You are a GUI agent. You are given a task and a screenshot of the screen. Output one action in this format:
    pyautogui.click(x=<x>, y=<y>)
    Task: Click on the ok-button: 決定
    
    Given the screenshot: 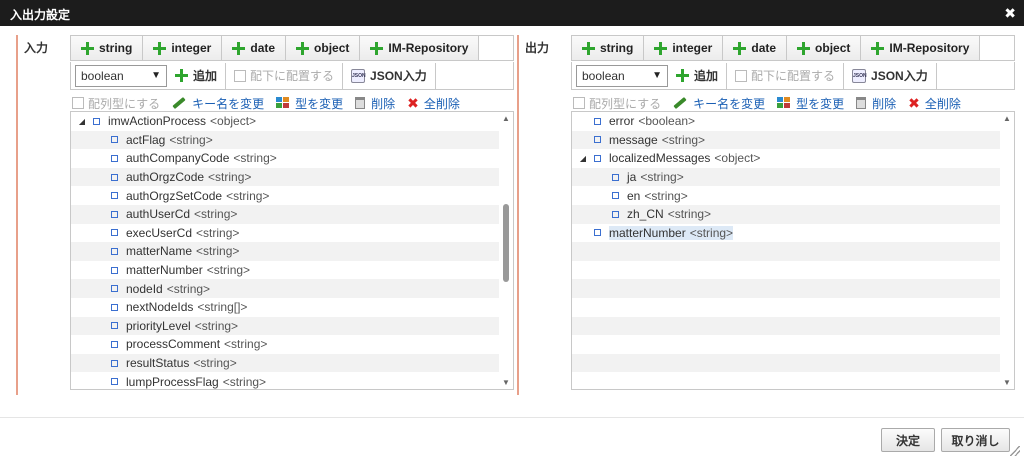 What is the action you would take?
    pyautogui.click(x=908, y=440)
    